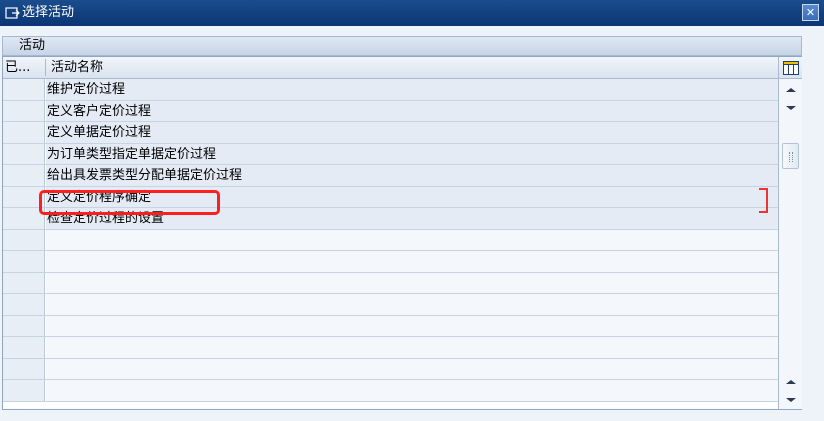  What do you see at coordinates (86, 89) in the screenshot?
I see `activity-name-cell: 维护定价过程` at bounding box center [86, 89].